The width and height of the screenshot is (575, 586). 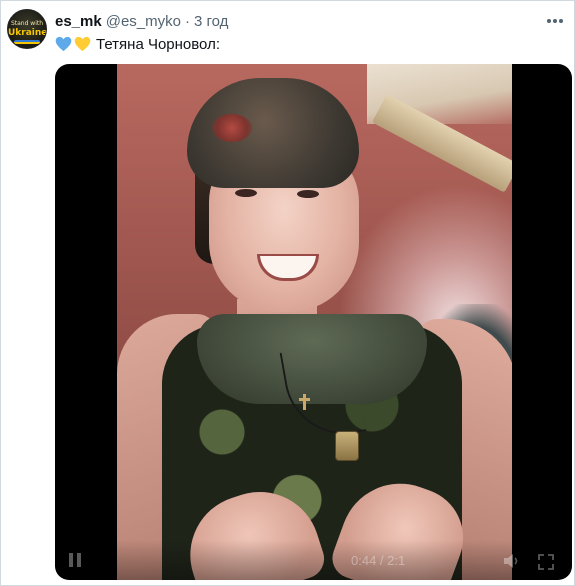 I want to click on blue-heart-icon, so click(x=63, y=44).